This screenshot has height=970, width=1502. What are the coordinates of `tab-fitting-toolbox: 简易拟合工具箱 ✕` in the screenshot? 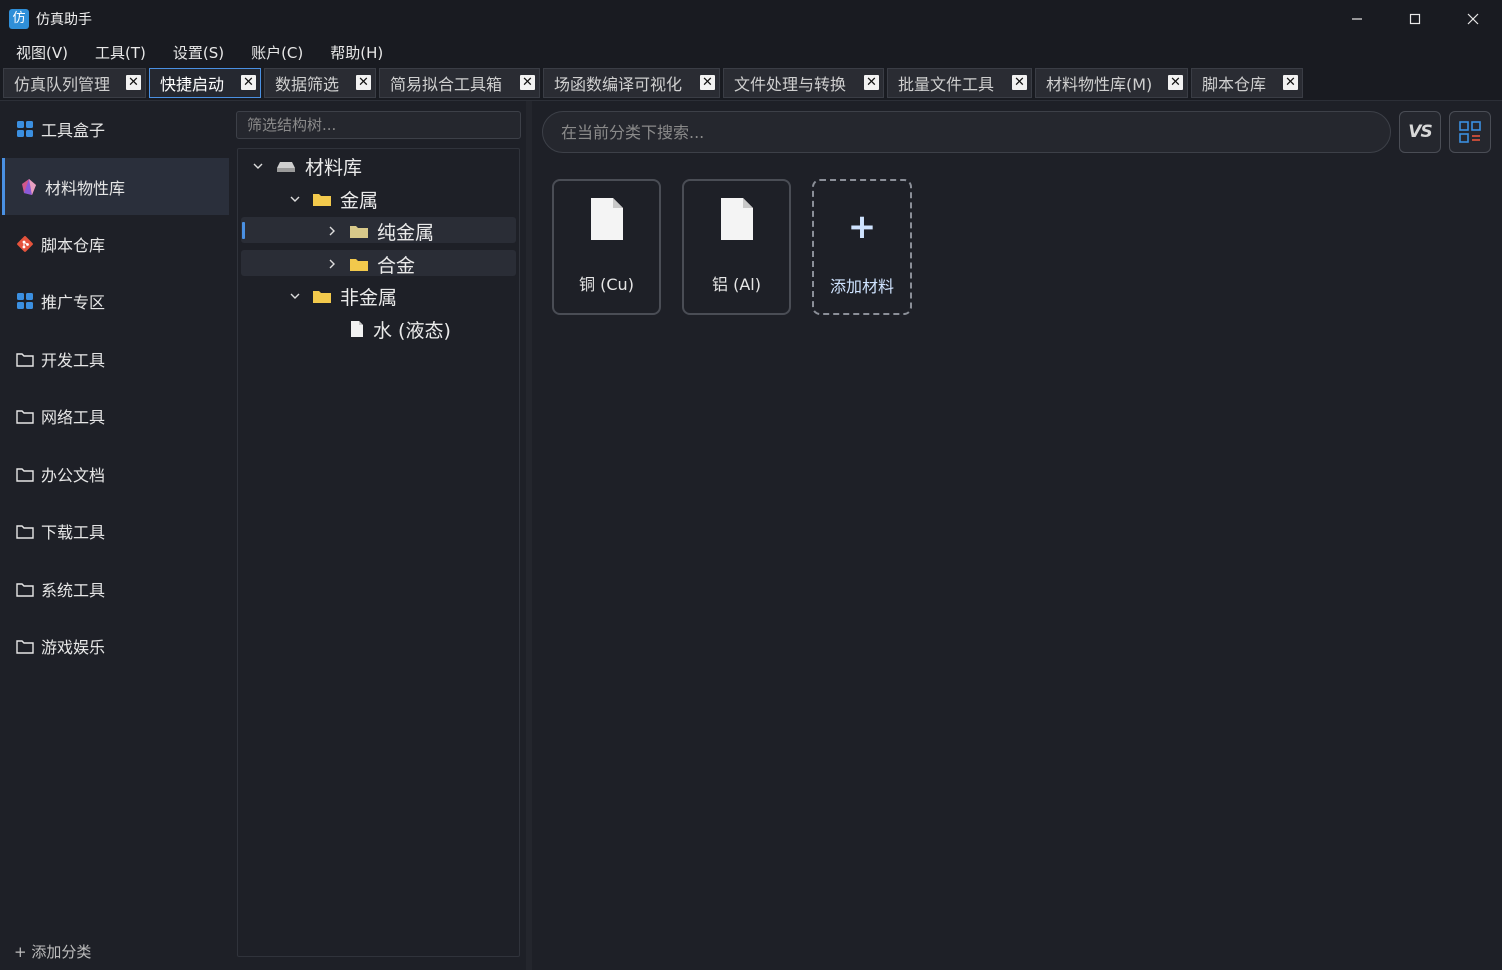 It's located at (459, 83).